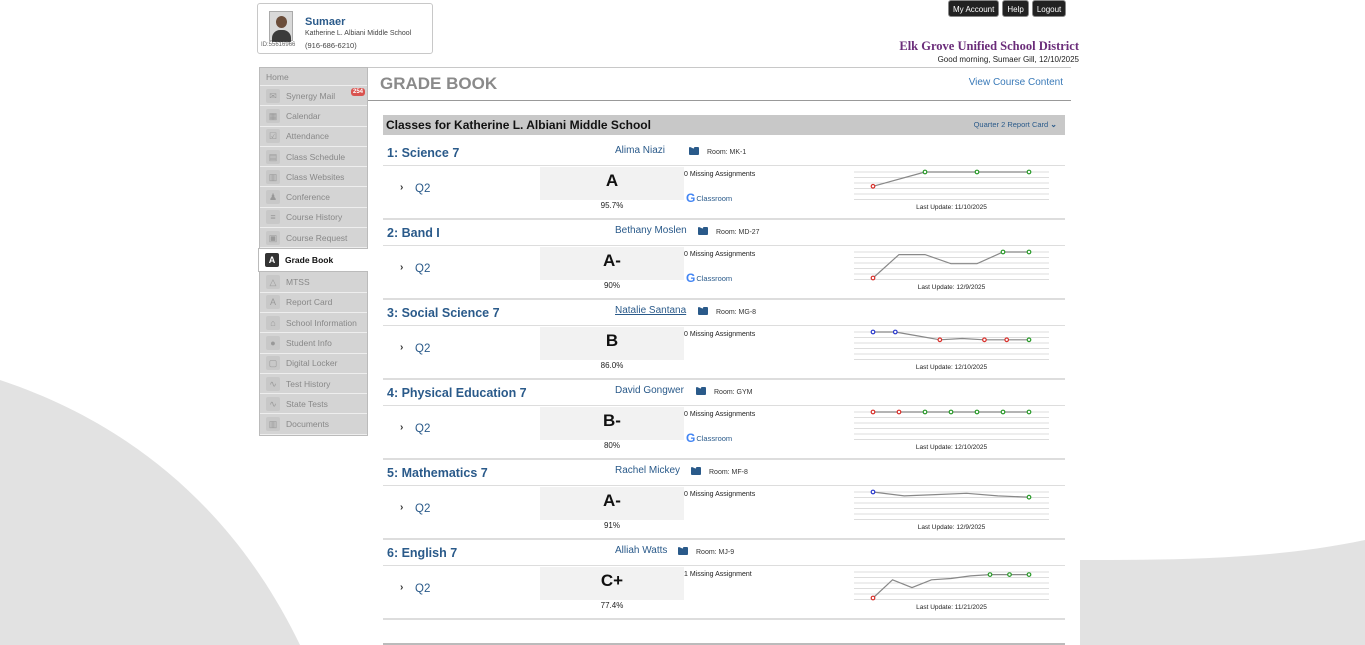 The height and width of the screenshot is (645, 1365). Describe the element at coordinates (423, 153) in the screenshot. I see `course-name: 1: Science 7` at that location.